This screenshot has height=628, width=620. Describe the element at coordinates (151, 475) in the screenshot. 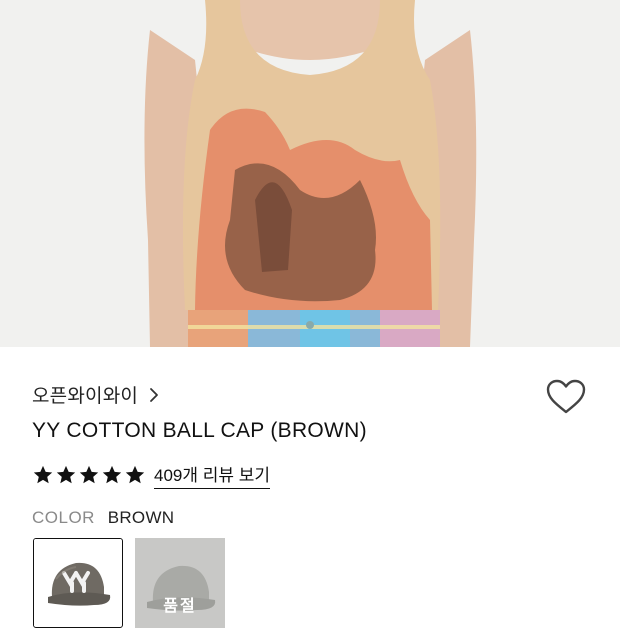

I see `rating-row: 409개 리뷰 보기` at that location.